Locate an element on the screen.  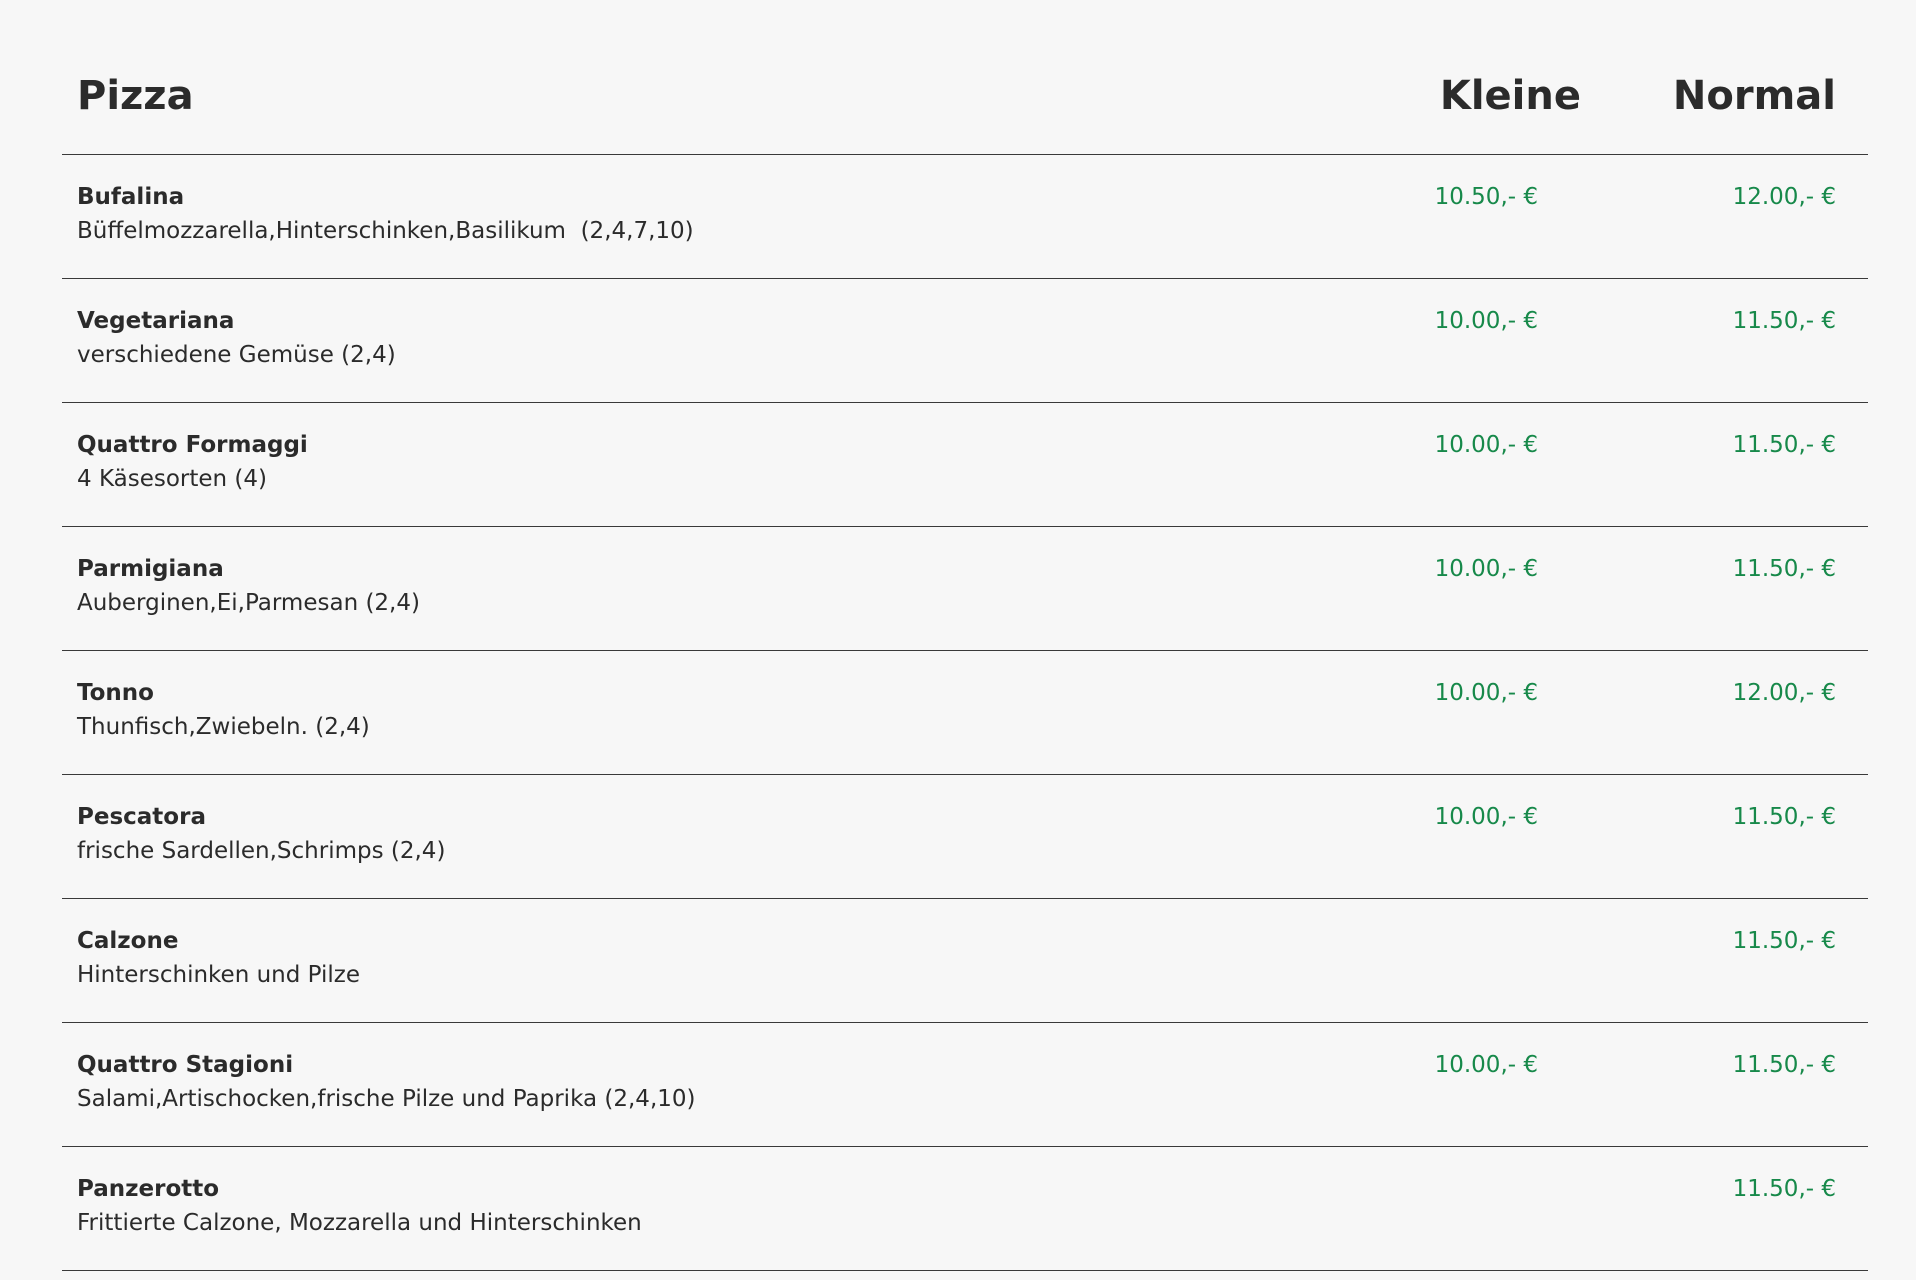
item-name: Bufalina is located at coordinates (131, 197).